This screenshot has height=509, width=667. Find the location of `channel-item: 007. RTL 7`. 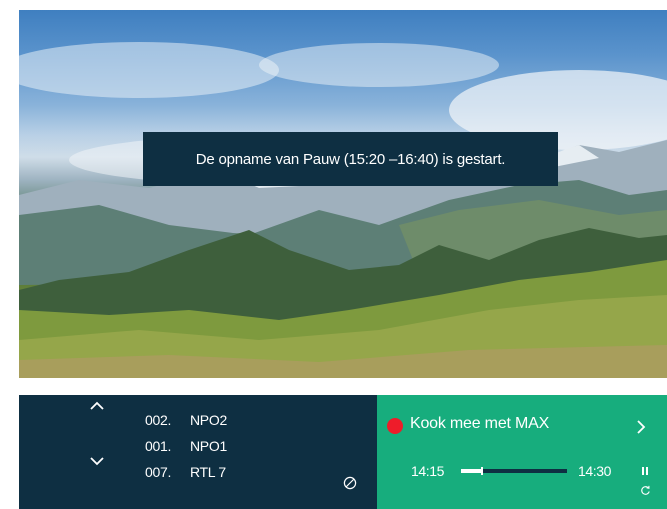

channel-item: 007. RTL 7 is located at coordinates (185, 472).